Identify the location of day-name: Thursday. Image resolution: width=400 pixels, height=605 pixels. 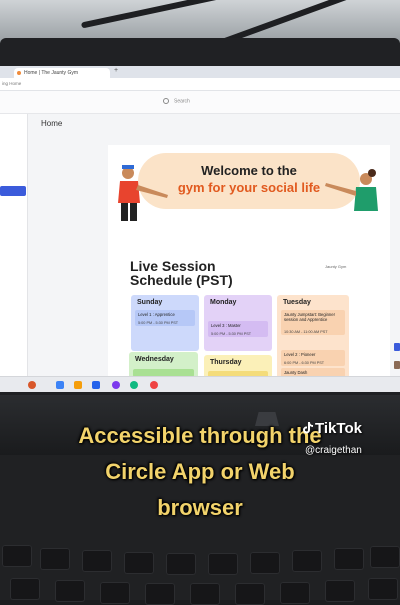
(226, 362).